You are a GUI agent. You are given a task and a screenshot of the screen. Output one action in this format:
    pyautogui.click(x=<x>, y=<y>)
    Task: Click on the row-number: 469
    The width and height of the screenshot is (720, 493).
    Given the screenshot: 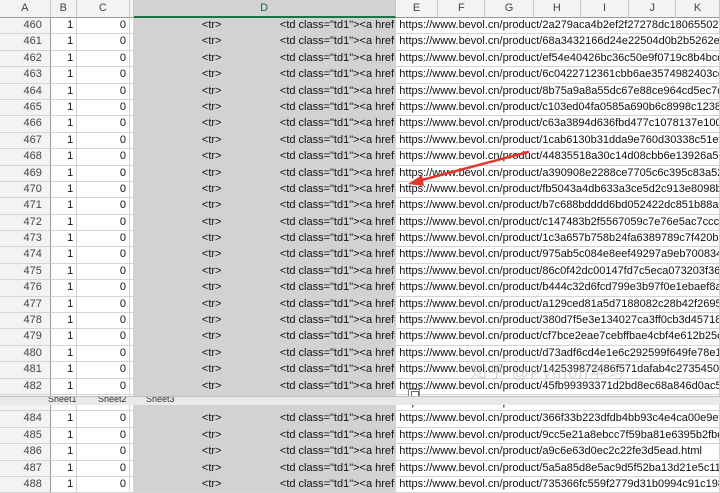 What is the action you would take?
    pyautogui.click(x=25, y=173)
    